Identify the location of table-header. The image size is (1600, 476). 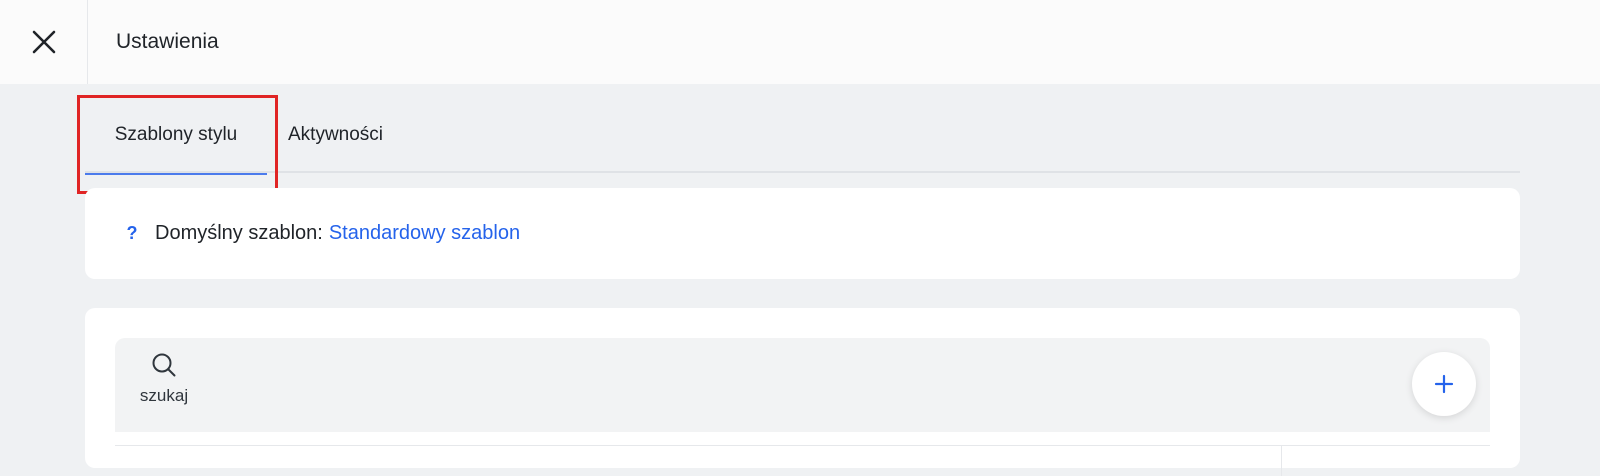
(802, 460).